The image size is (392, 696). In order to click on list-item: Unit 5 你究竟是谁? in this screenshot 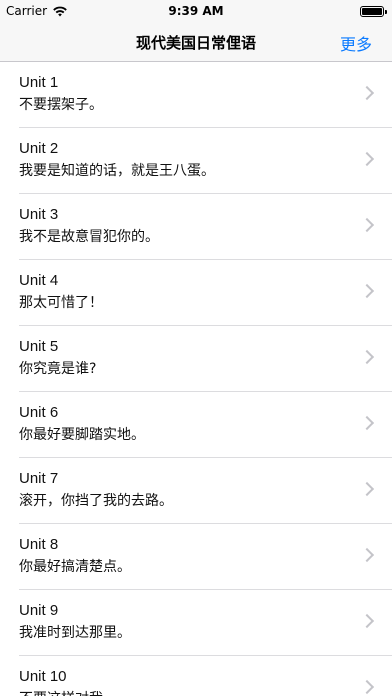, I will do `click(196, 359)`.